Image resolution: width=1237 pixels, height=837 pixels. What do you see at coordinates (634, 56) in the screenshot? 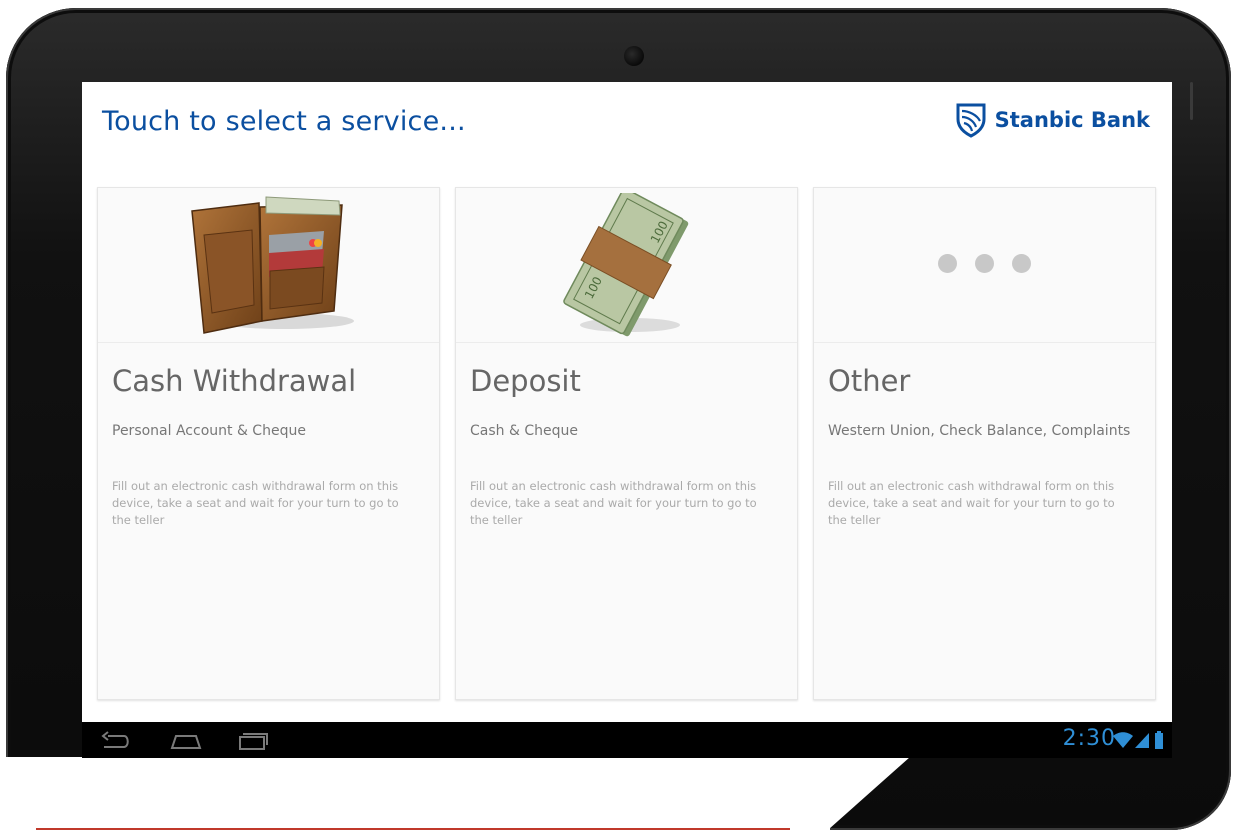
I see `front-camera` at bounding box center [634, 56].